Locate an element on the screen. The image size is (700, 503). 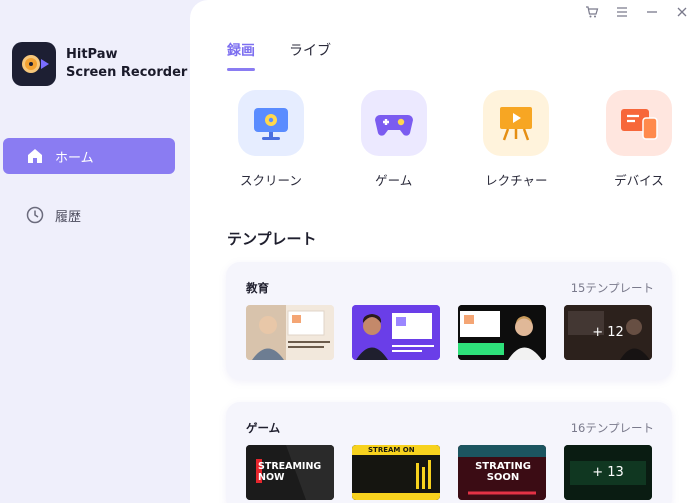
close-icon is located at coordinates (682, 12).